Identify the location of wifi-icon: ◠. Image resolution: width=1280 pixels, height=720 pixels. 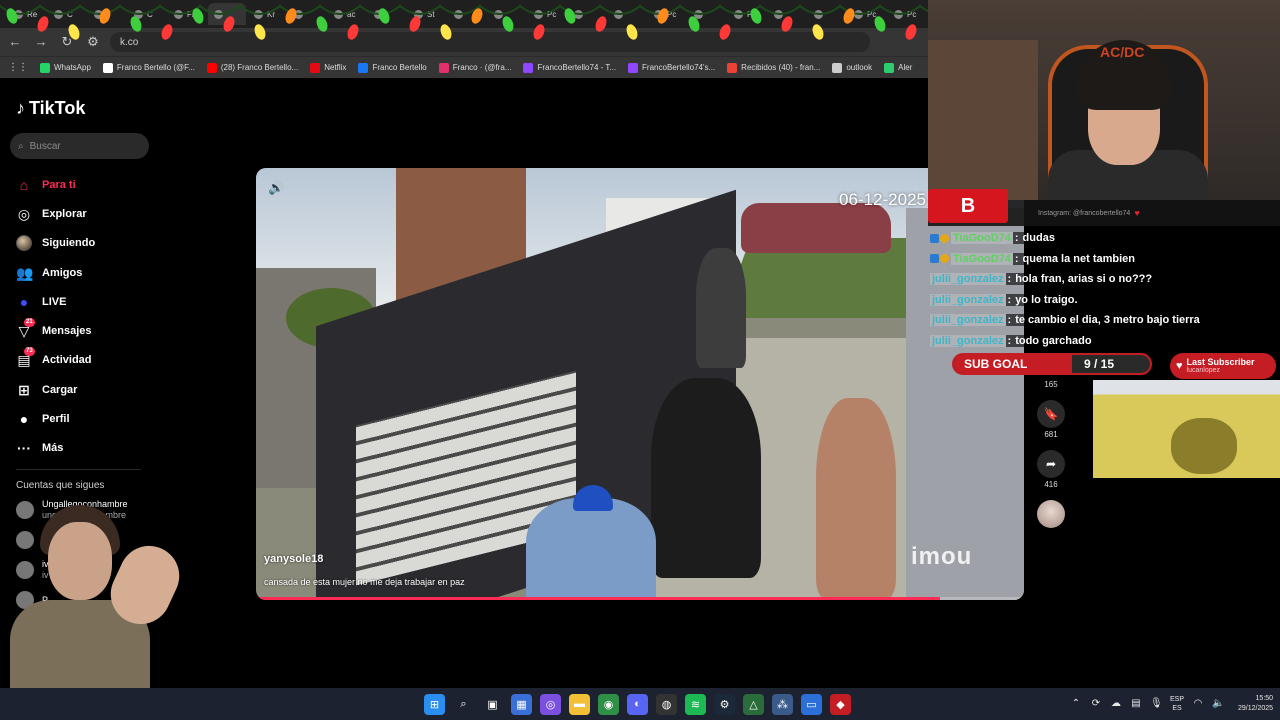
(1198, 704).